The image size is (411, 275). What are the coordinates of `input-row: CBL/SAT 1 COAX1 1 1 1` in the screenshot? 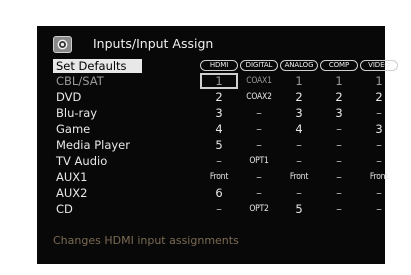 It's located at (218, 81).